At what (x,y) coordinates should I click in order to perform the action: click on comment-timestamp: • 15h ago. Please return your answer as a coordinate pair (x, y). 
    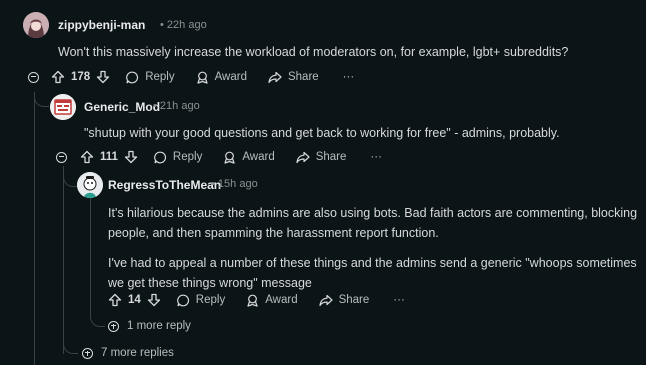
    Looking at the image, I should click on (234, 184).